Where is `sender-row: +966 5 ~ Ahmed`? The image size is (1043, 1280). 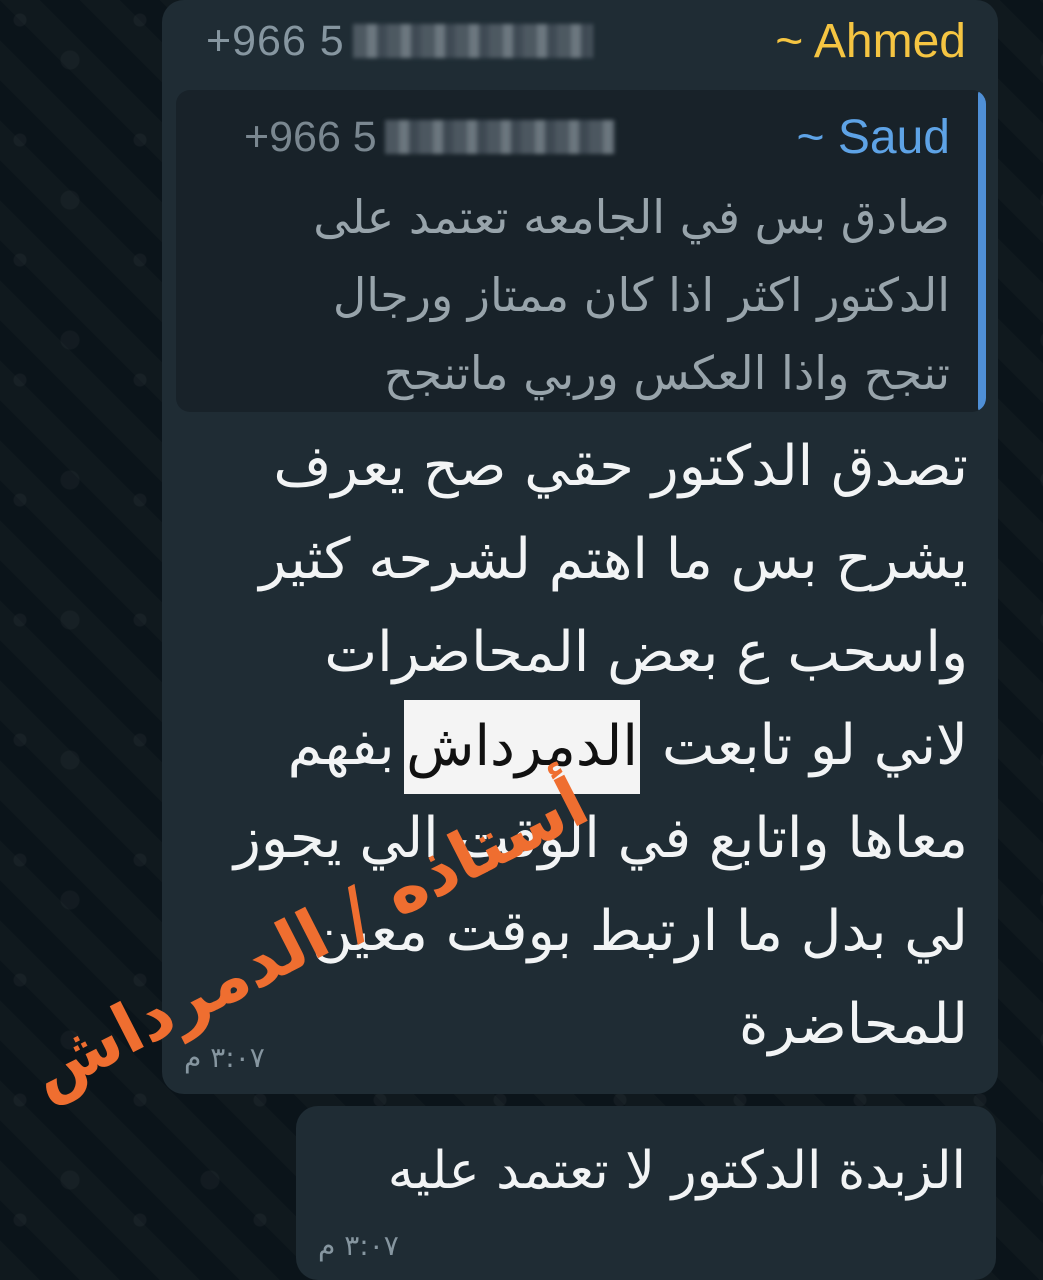 sender-row: +966 5 ~ Ahmed is located at coordinates (586, 41).